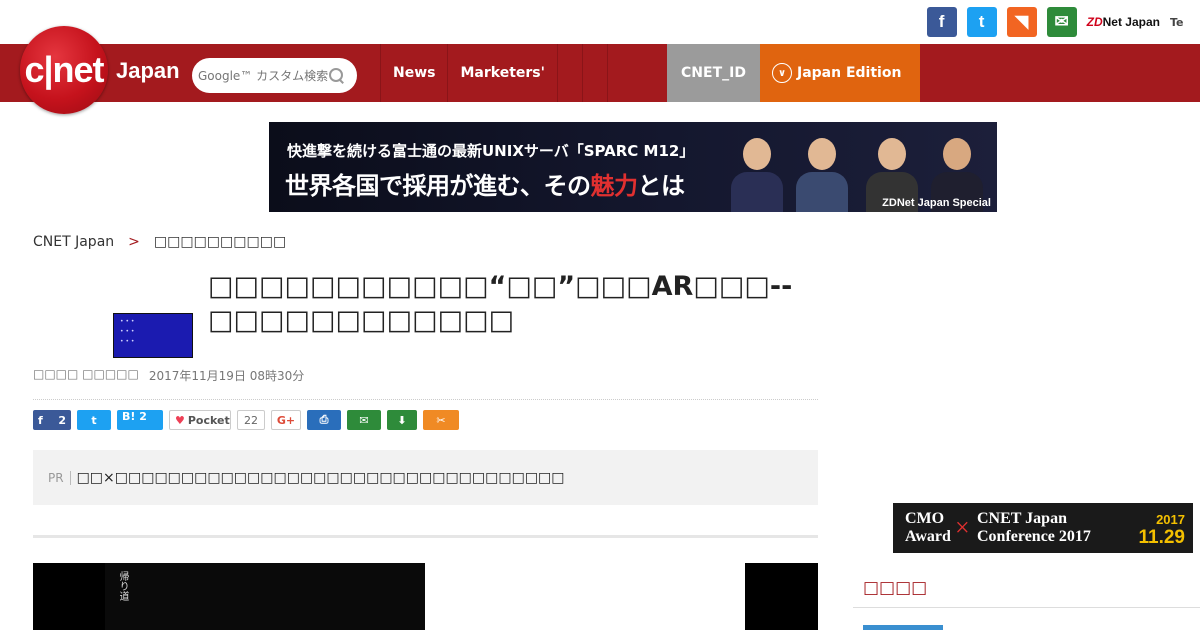  I want to click on clip-icon: ✂, so click(441, 420).